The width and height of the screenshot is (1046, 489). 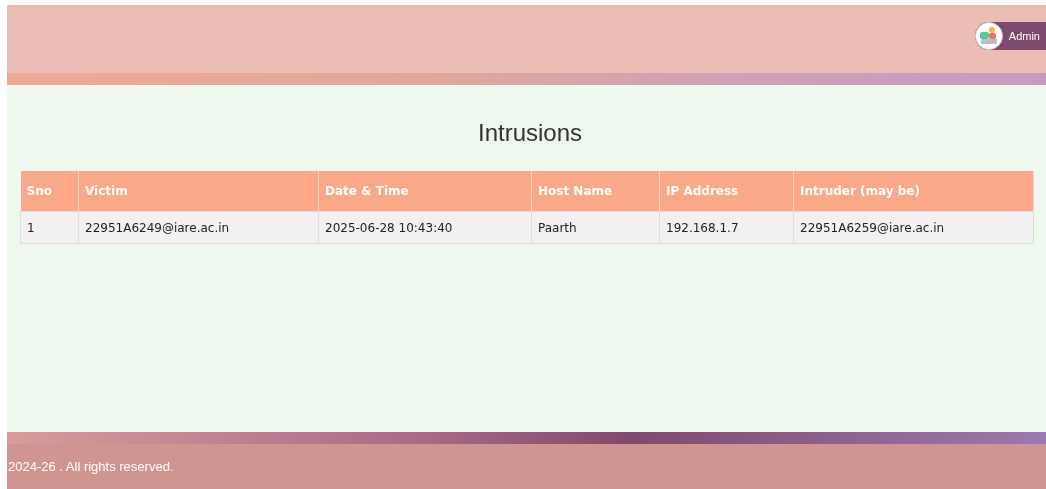 I want to click on column-header: Intruder (may be), so click(x=913, y=191).